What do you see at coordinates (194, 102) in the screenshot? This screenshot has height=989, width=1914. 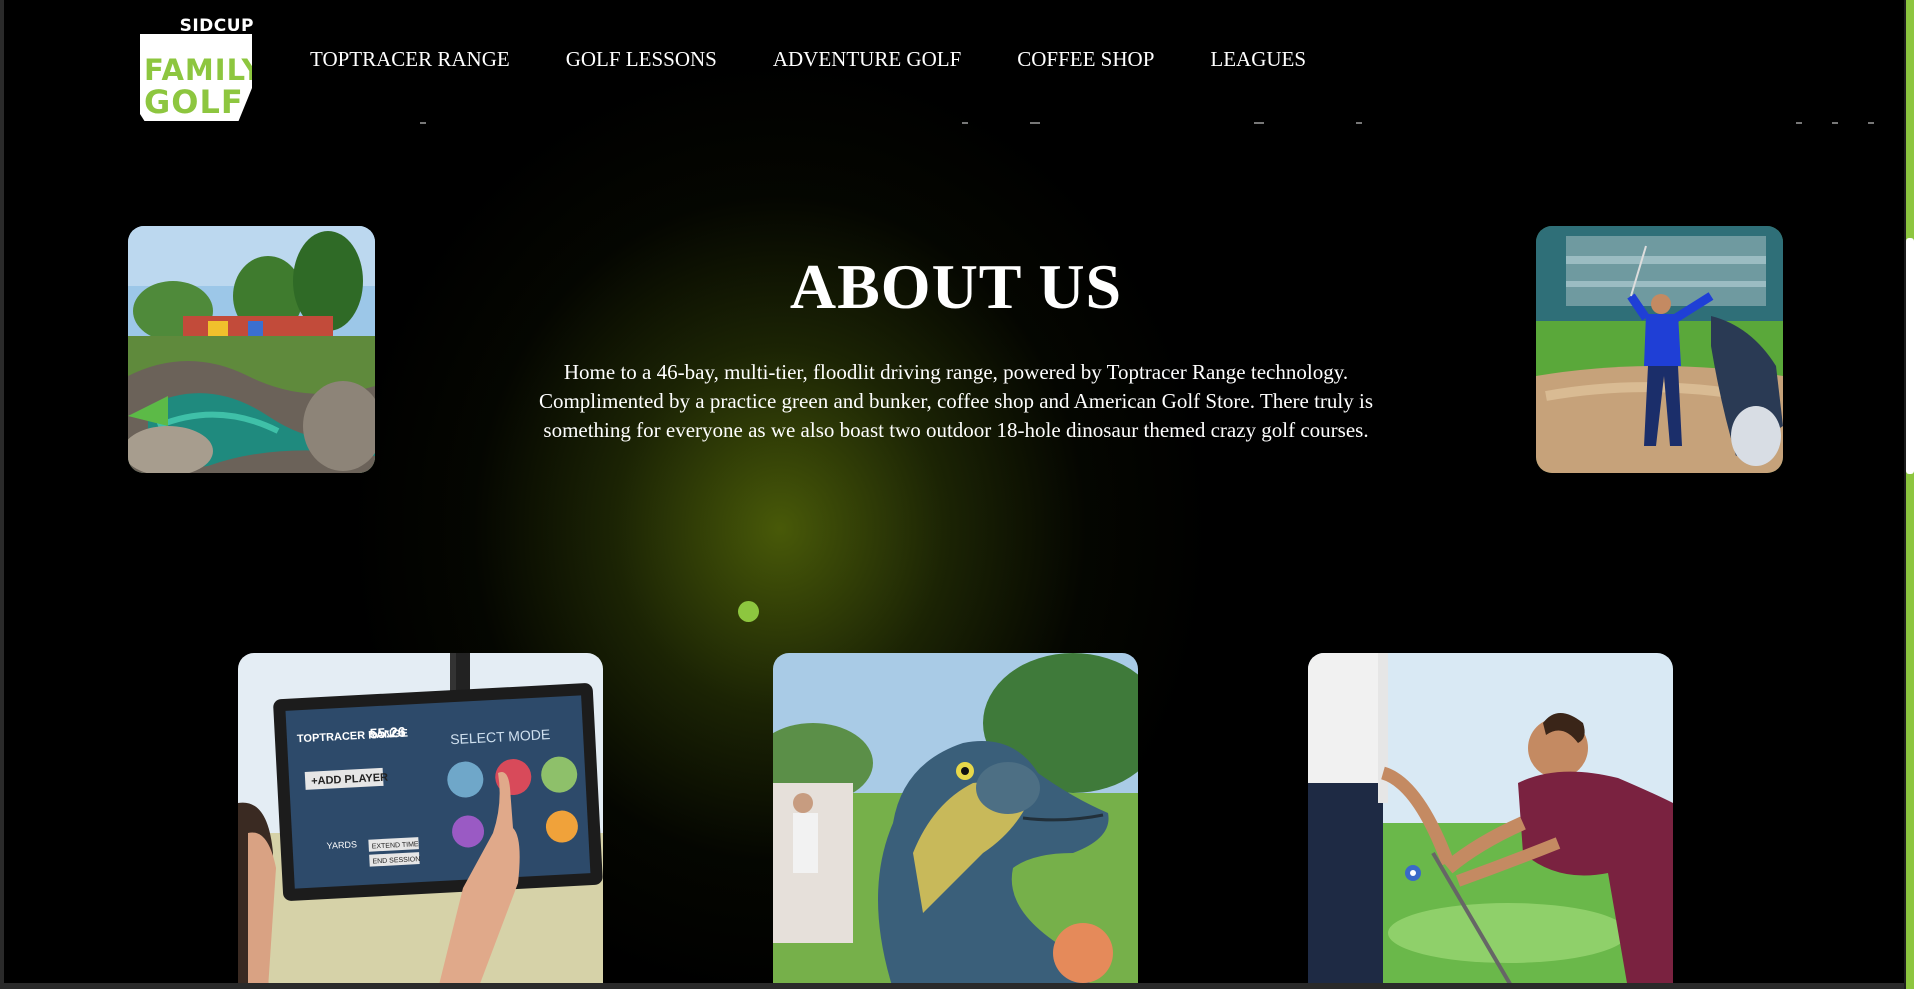 I see `logo-golf-text: GOLF` at bounding box center [194, 102].